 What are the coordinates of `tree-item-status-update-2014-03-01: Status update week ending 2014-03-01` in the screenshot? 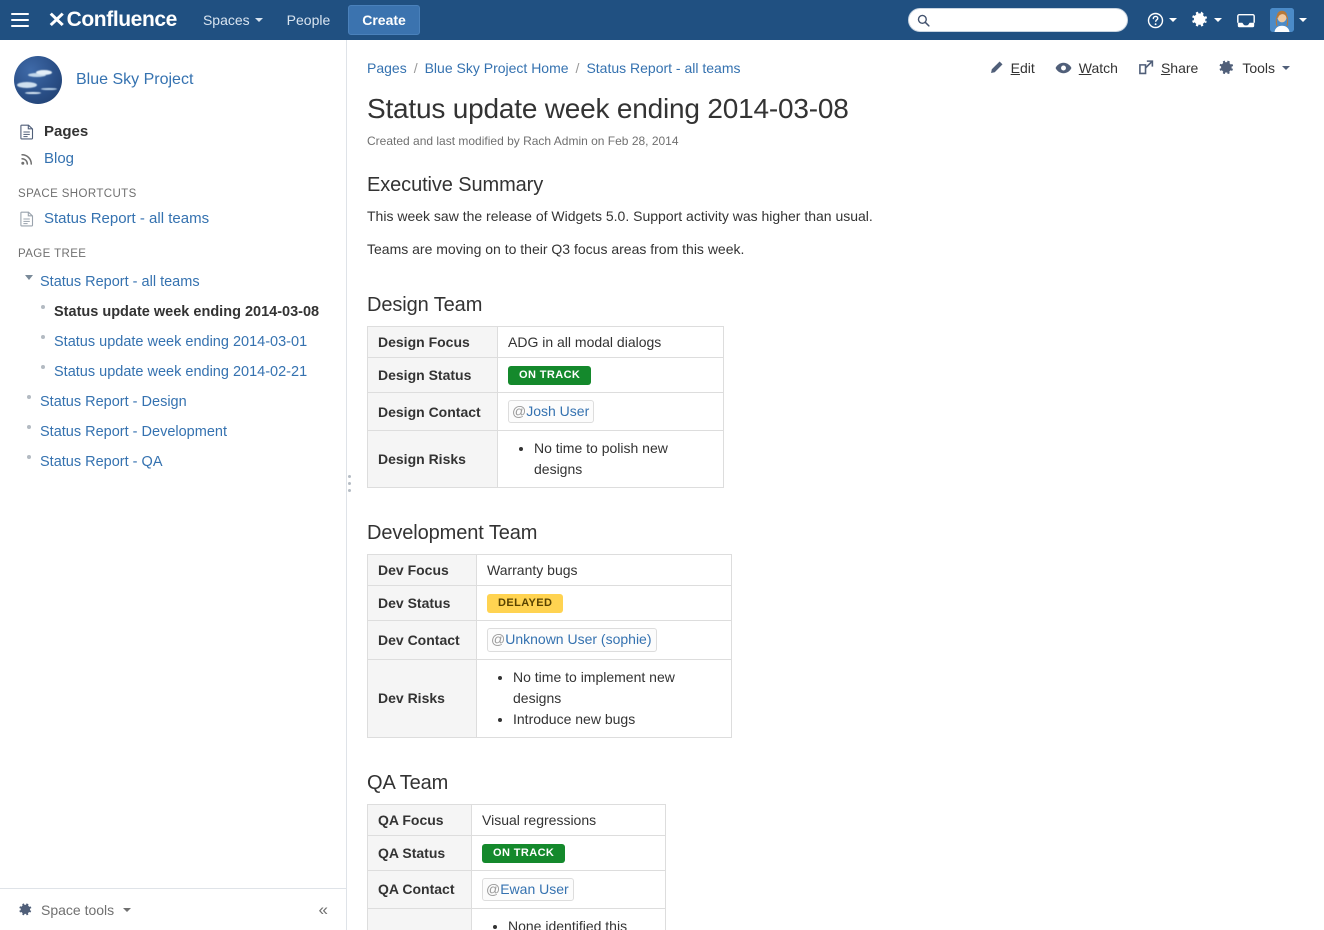 It's located at (173, 342).